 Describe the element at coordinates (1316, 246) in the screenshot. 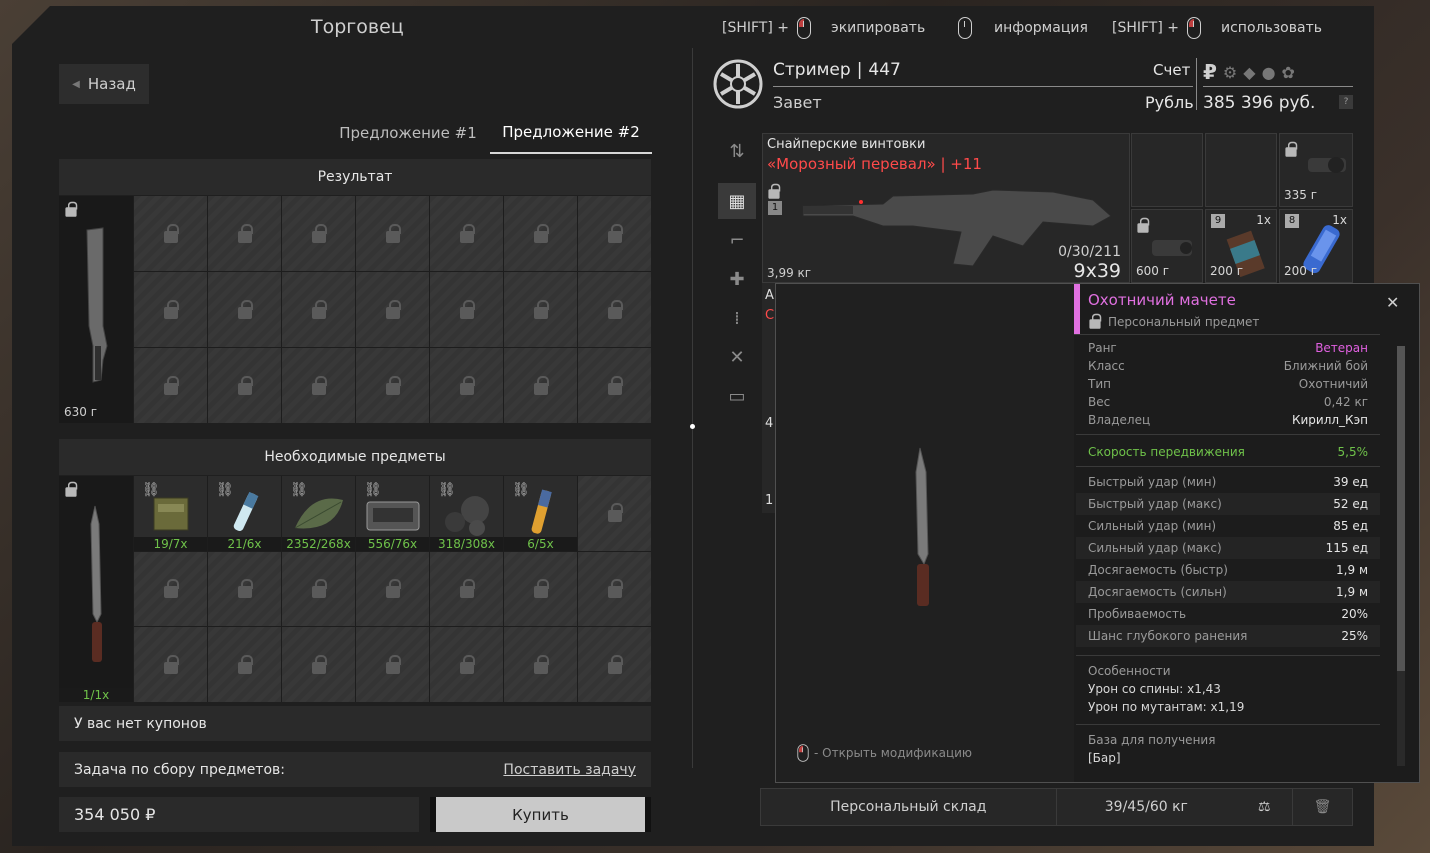

I see `inventory-consumable-slot: 8 1x 200 г` at that location.